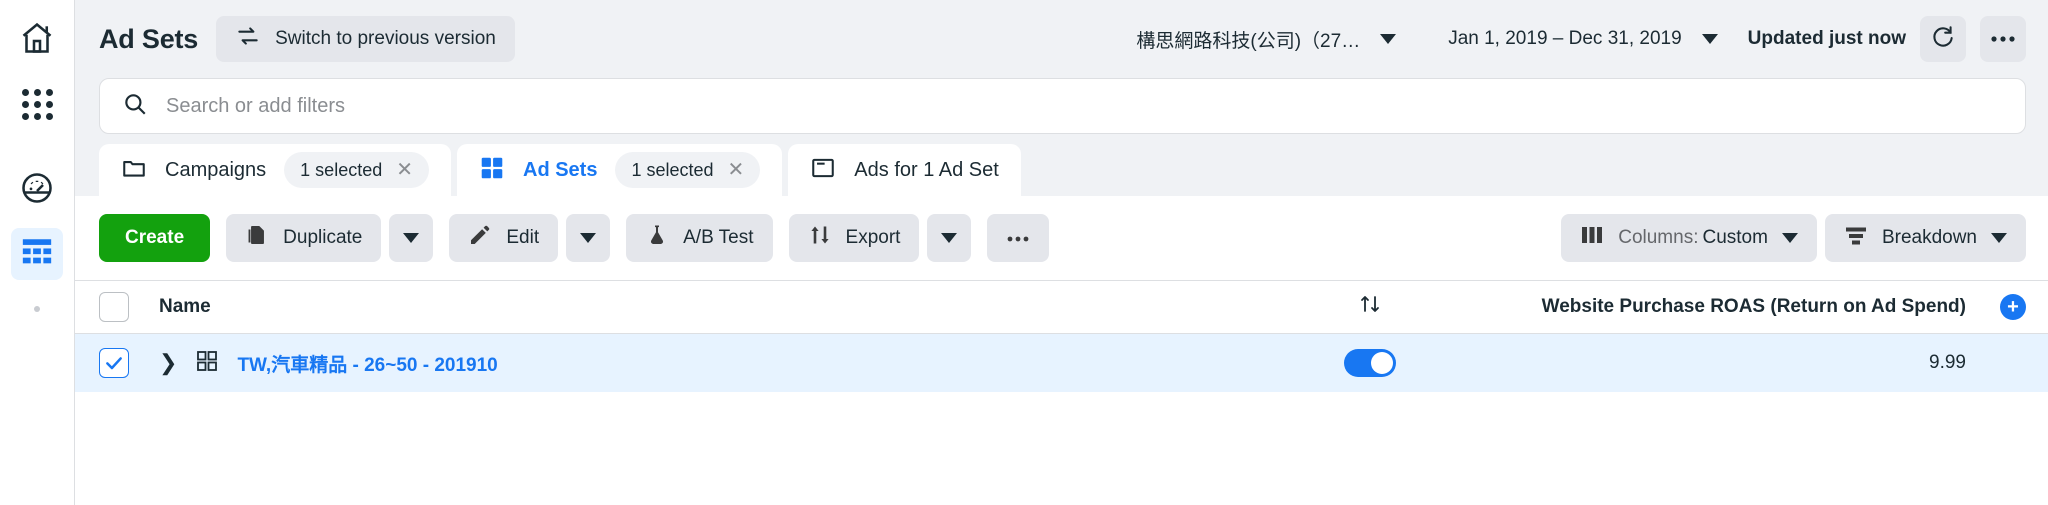 Image resolution: width=2048 pixels, height=505 pixels. I want to click on row-checkbox, so click(114, 363).